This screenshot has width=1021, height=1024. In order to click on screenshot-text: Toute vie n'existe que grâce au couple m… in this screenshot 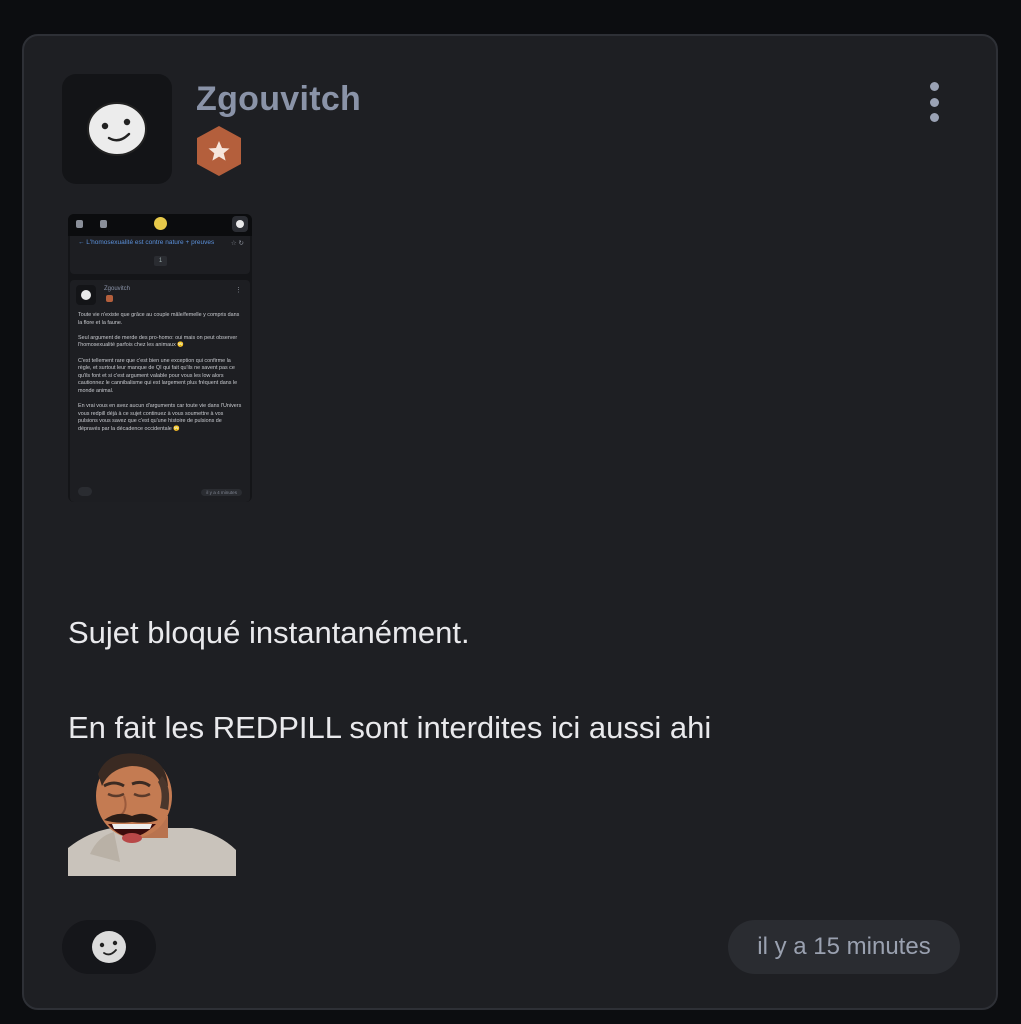, I will do `click(160, 372)`.